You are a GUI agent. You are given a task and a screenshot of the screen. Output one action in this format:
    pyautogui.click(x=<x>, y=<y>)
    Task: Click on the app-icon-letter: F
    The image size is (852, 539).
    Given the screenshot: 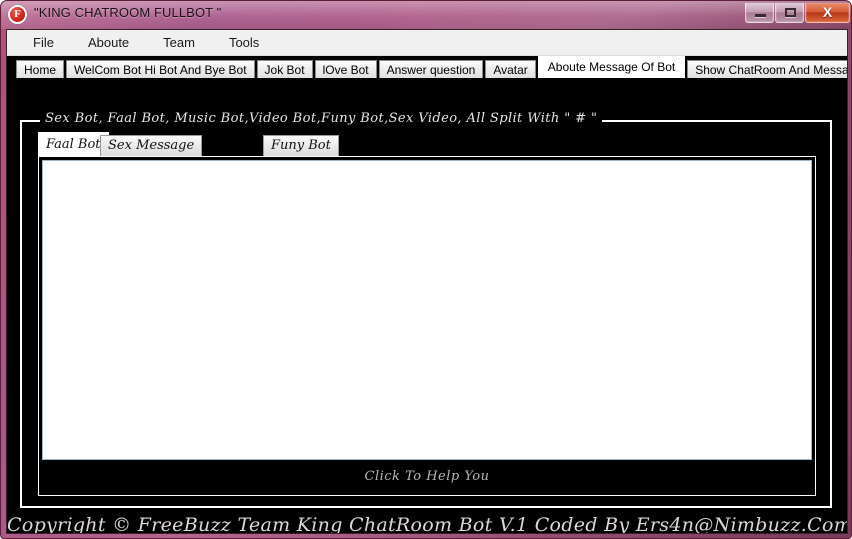 What is the action you would take?
    pyautogui.click(x=17, y=14)
    